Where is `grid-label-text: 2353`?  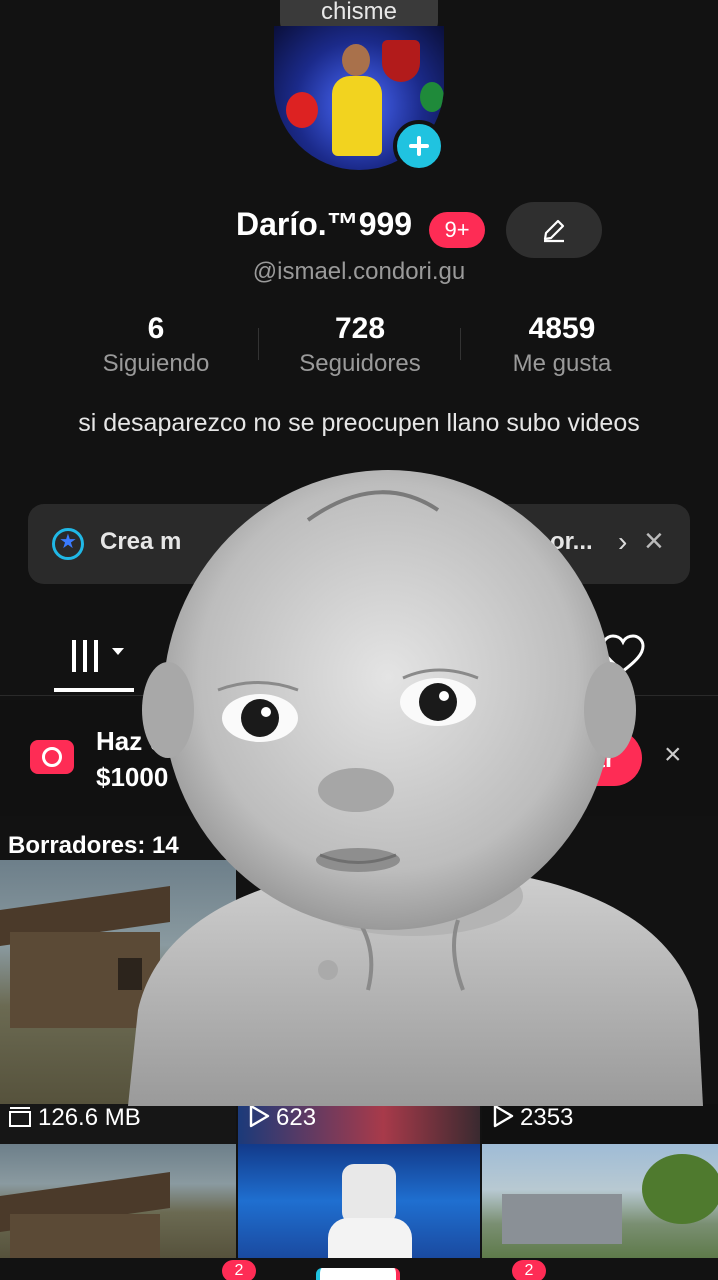
grid-label-text: 2353 is located at coordinates (547, 1117).